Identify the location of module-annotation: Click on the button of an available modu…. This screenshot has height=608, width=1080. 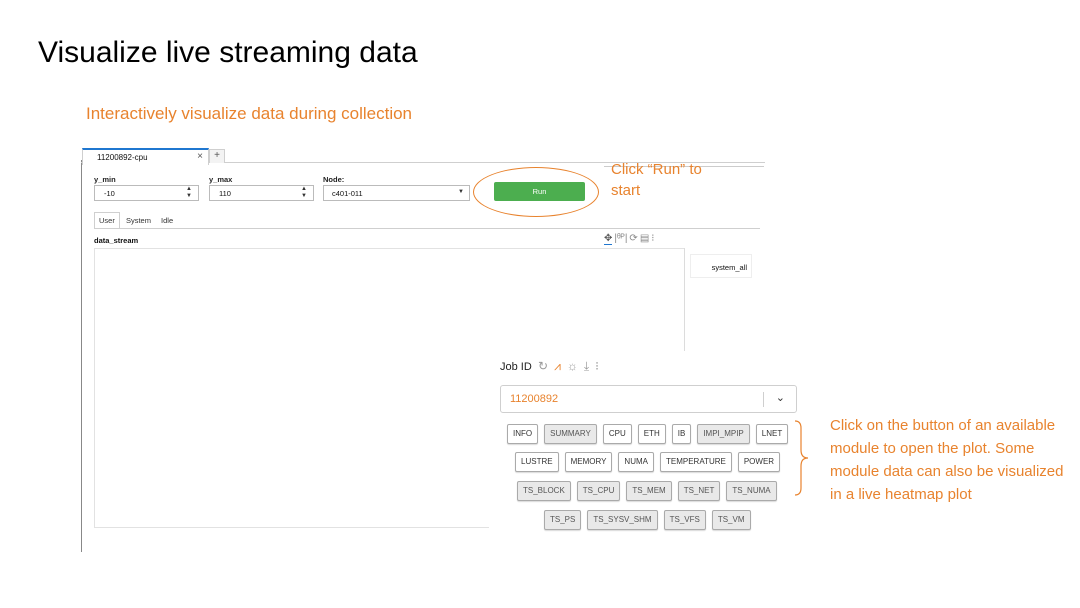
(947, 460).